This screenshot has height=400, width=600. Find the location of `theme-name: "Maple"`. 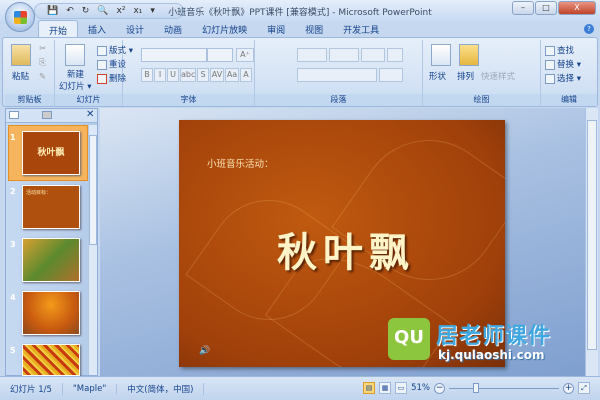

theme-name: "Maple" is located at coordinates (90, 388).